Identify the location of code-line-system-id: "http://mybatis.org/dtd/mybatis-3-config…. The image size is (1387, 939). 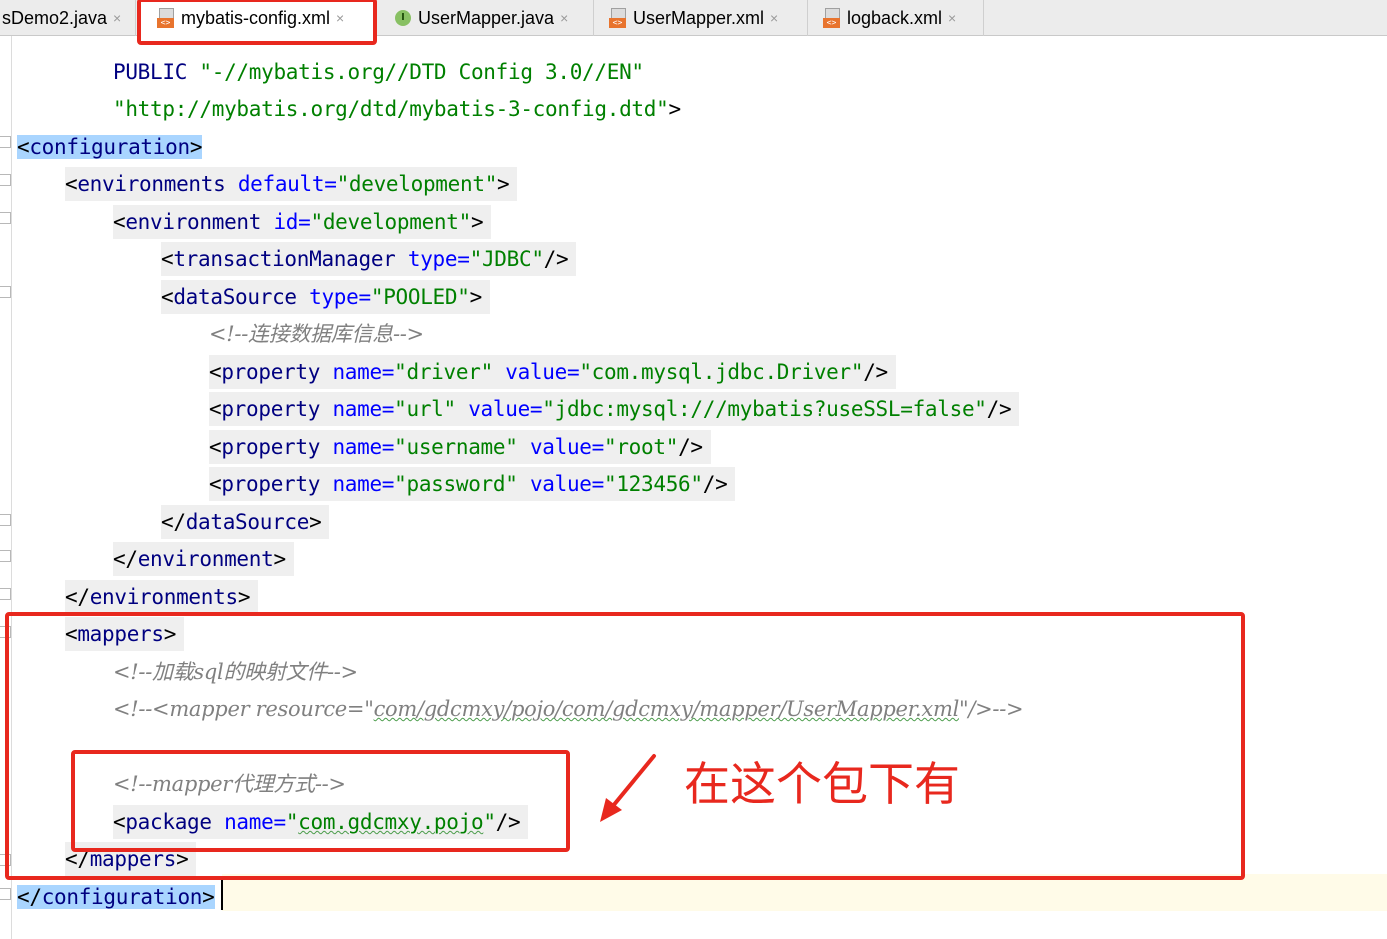
(397, 109).